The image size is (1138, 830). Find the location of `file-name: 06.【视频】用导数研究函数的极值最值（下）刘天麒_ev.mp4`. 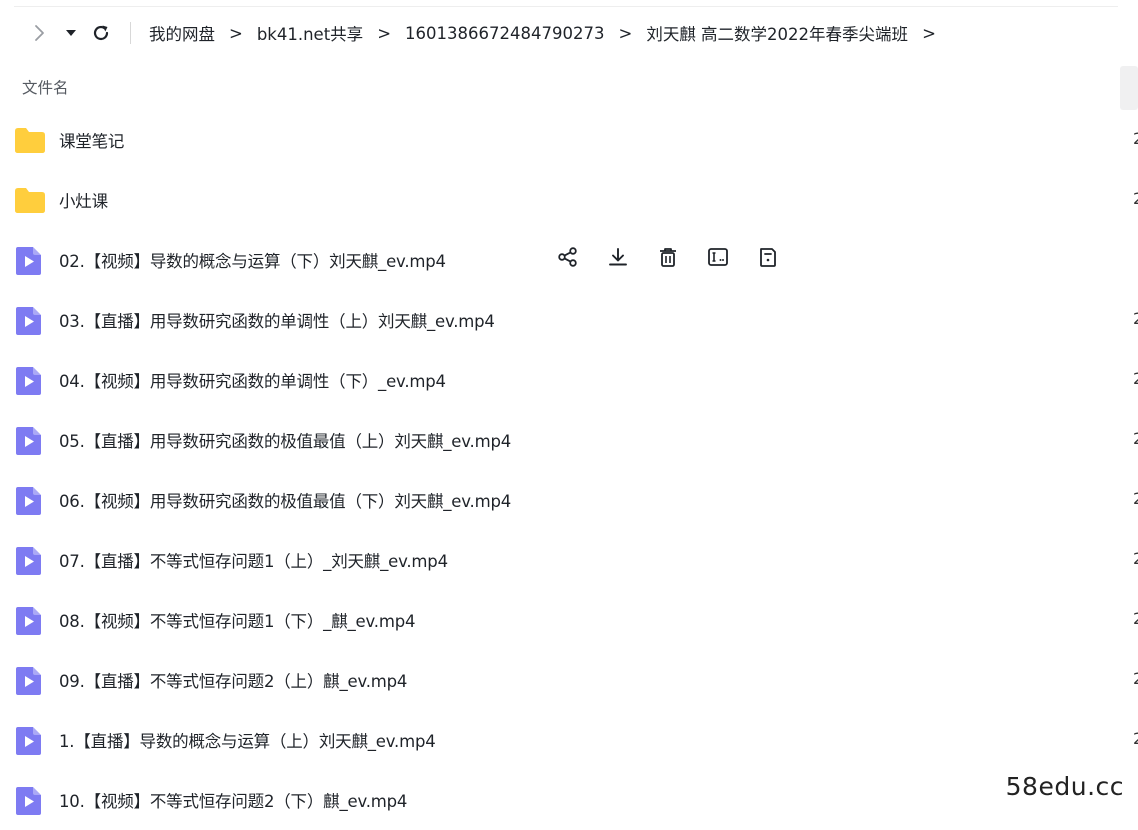

file-name: 06.【视频】用导数研究函数的极值最值（下）刘天麒_ev.mp4 is located at coordinates (285, 500).